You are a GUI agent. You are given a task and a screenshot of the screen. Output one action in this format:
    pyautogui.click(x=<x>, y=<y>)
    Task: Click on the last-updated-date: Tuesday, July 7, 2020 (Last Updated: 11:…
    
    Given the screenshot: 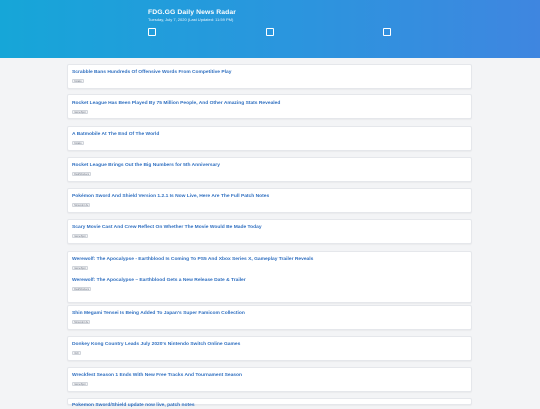 What is the action you would take?
    pyautogui.click(x=191, y=19)
    